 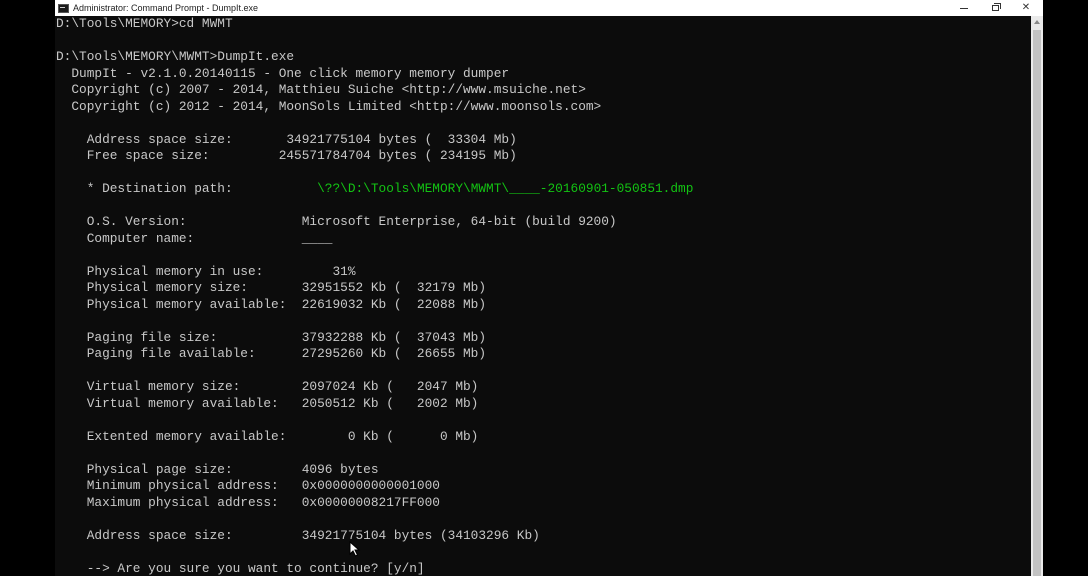 What do you see at coordinates (543, 272) in the screenshot?
I see `console-line: Physical memory in use: 31%` at bounding box center [543, 272].